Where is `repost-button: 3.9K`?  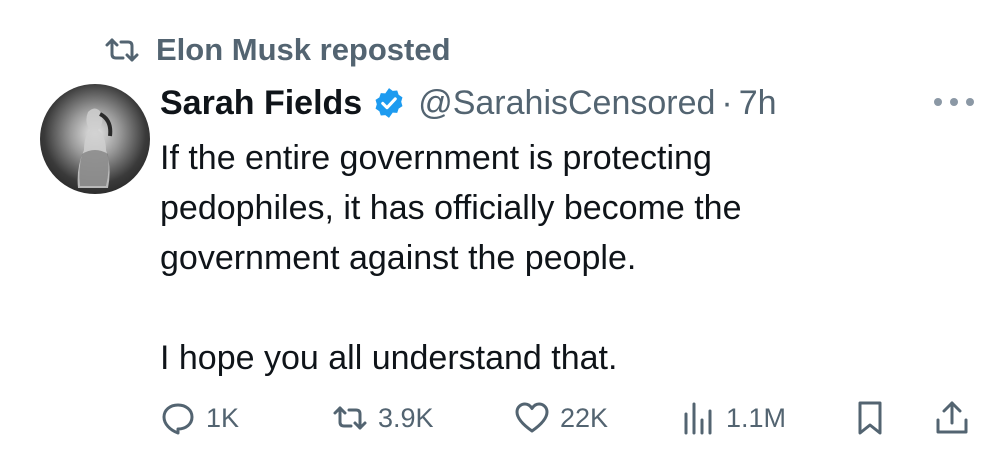 repost-button: 3.9K is located at coordinates (383, 418).